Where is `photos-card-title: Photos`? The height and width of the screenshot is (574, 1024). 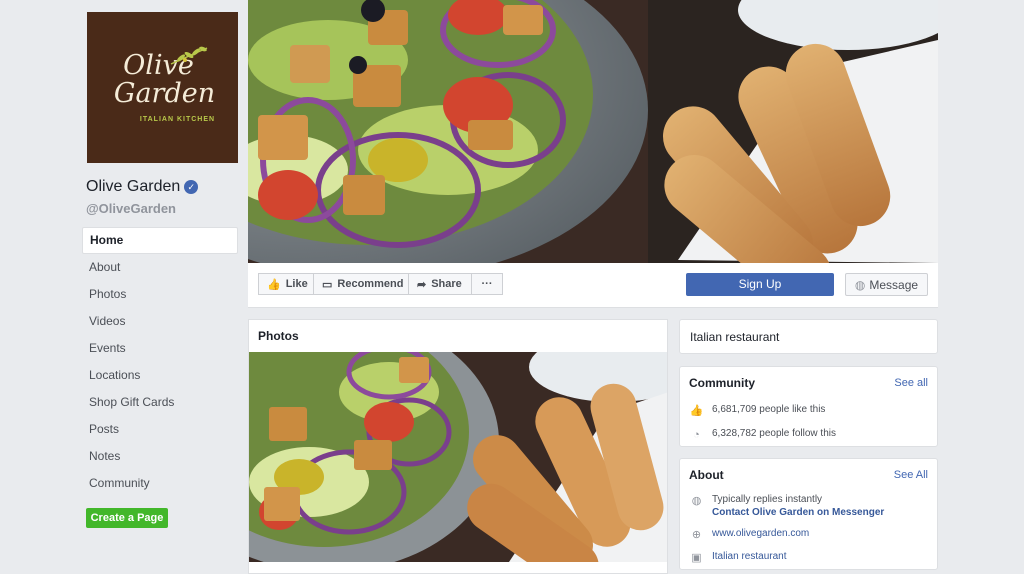
photos-card-title: Photos is located at coordinates (278, 336).